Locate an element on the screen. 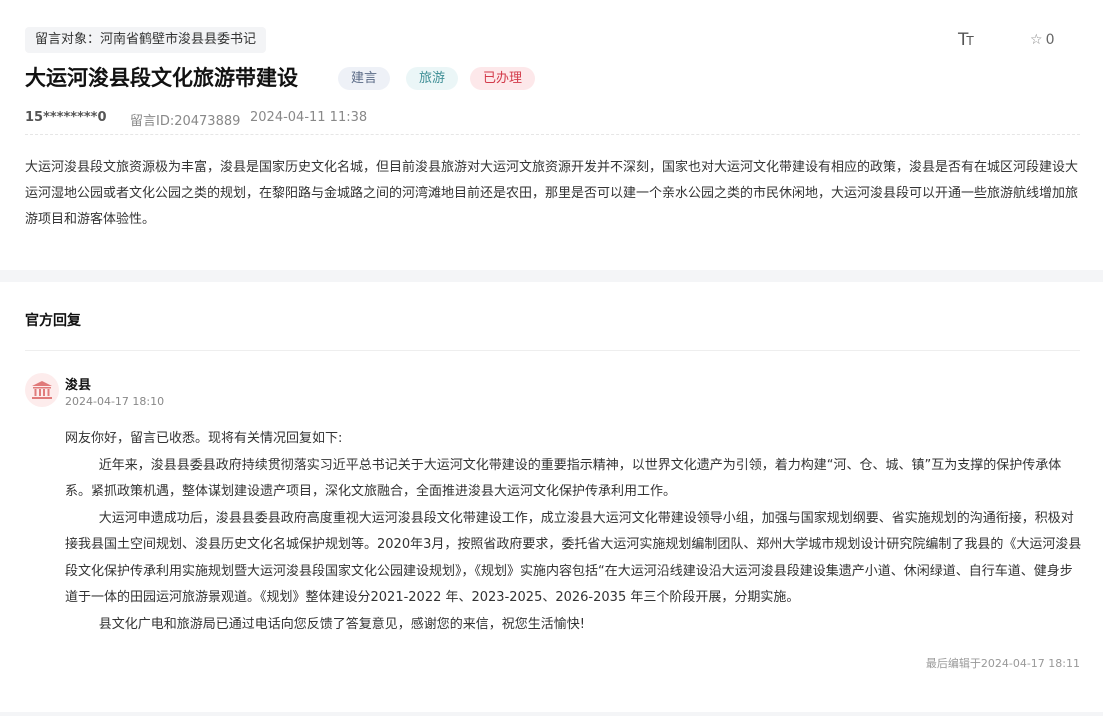 The height and width of the screenshot is (716, 1103). font-size-icon: TT is located at coordinates (966, 40).